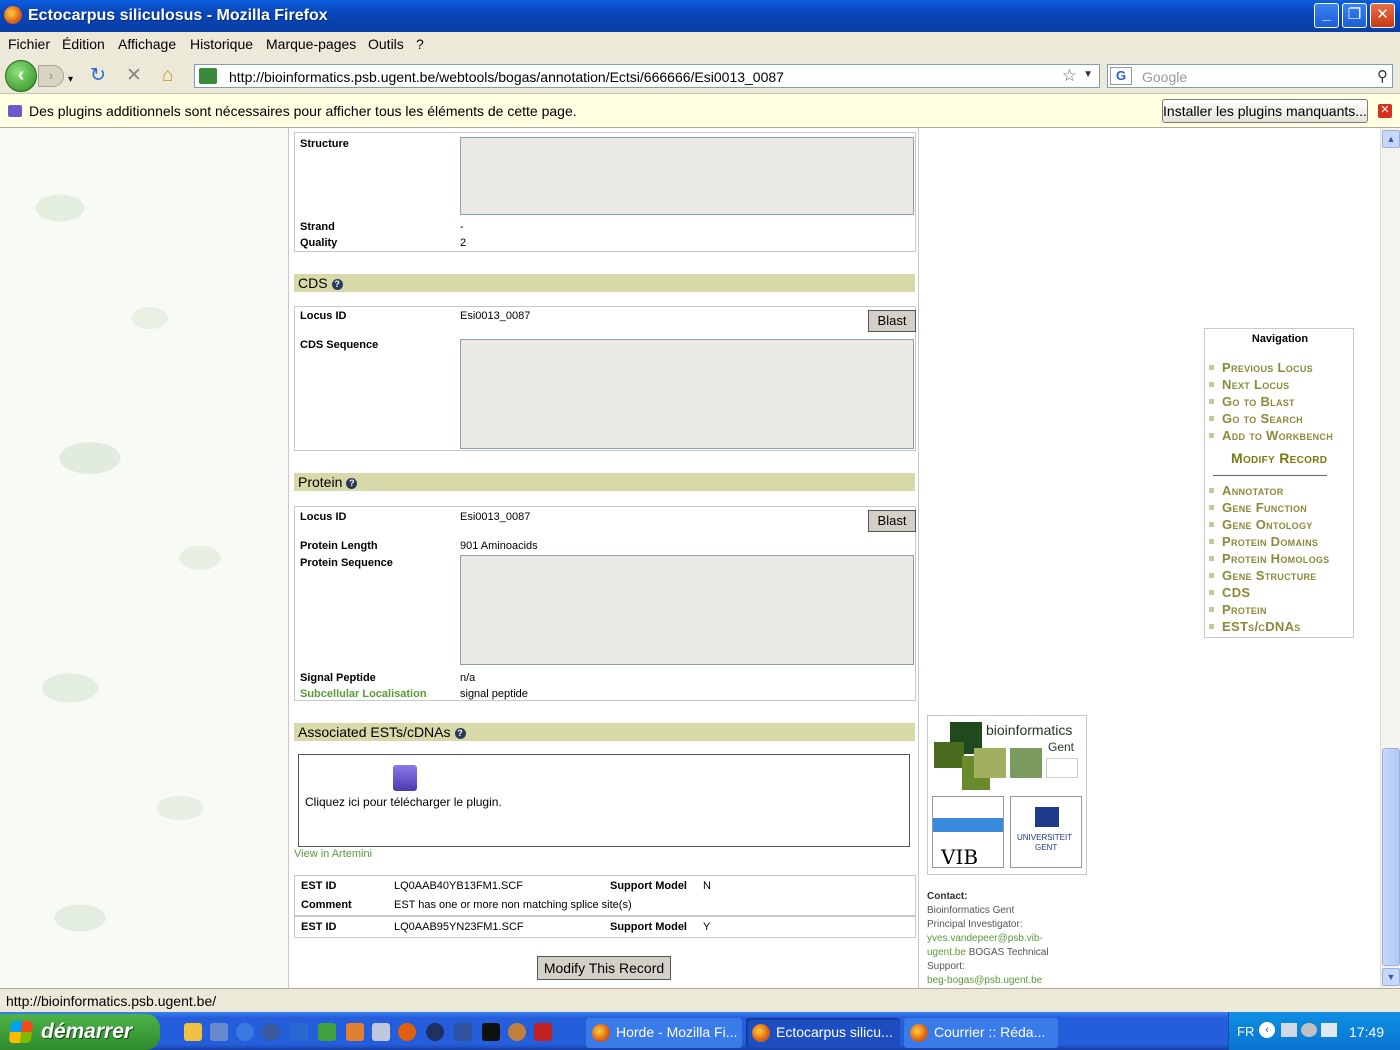 This screenshot has width=1400, height=1050. What do you see at coordinates (1263, 575) in the screenshot?
I see `nav-gene-structure: Gene Structure` at bounding box center [1263, 575].